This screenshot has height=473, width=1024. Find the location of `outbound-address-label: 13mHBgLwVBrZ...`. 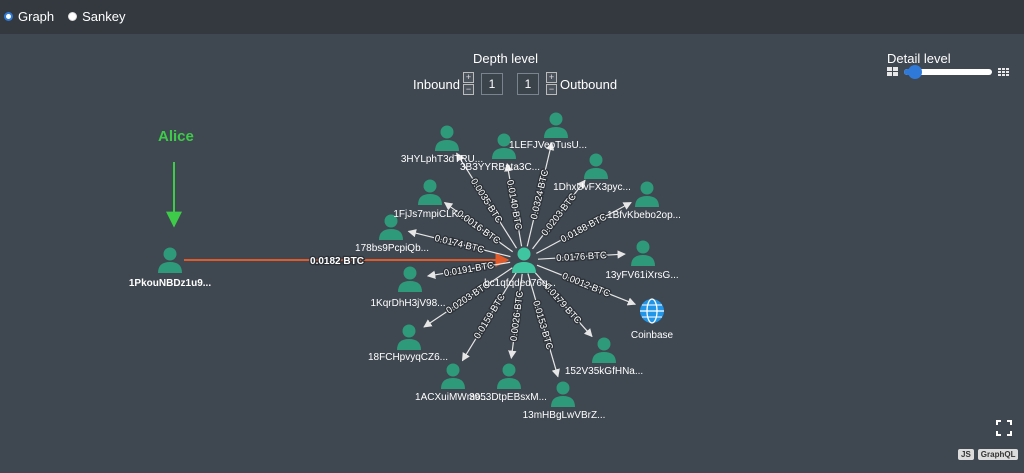

outbound-address-label: 13mHBgLwVBrZ... is located at coordinates (564, 415).